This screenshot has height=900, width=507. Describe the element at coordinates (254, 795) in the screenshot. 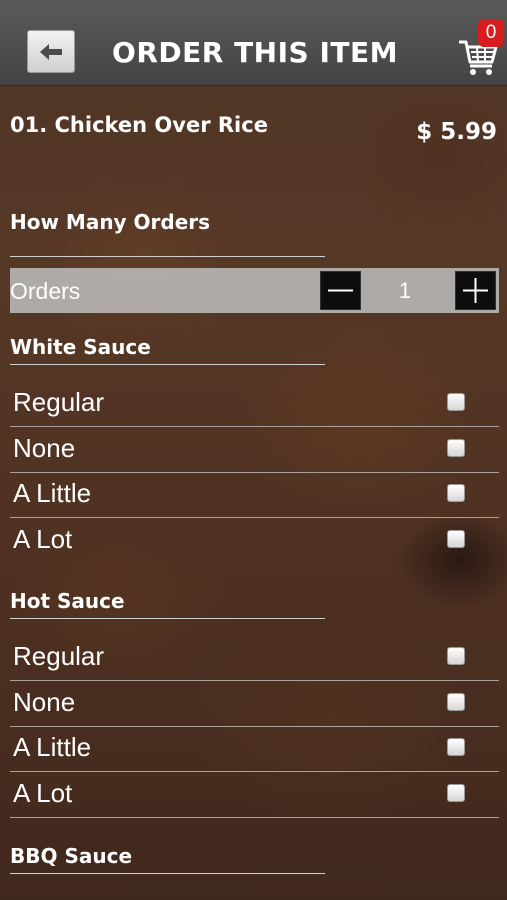

I see `hot-sauce-option-a-lot: A Lot` at that location.